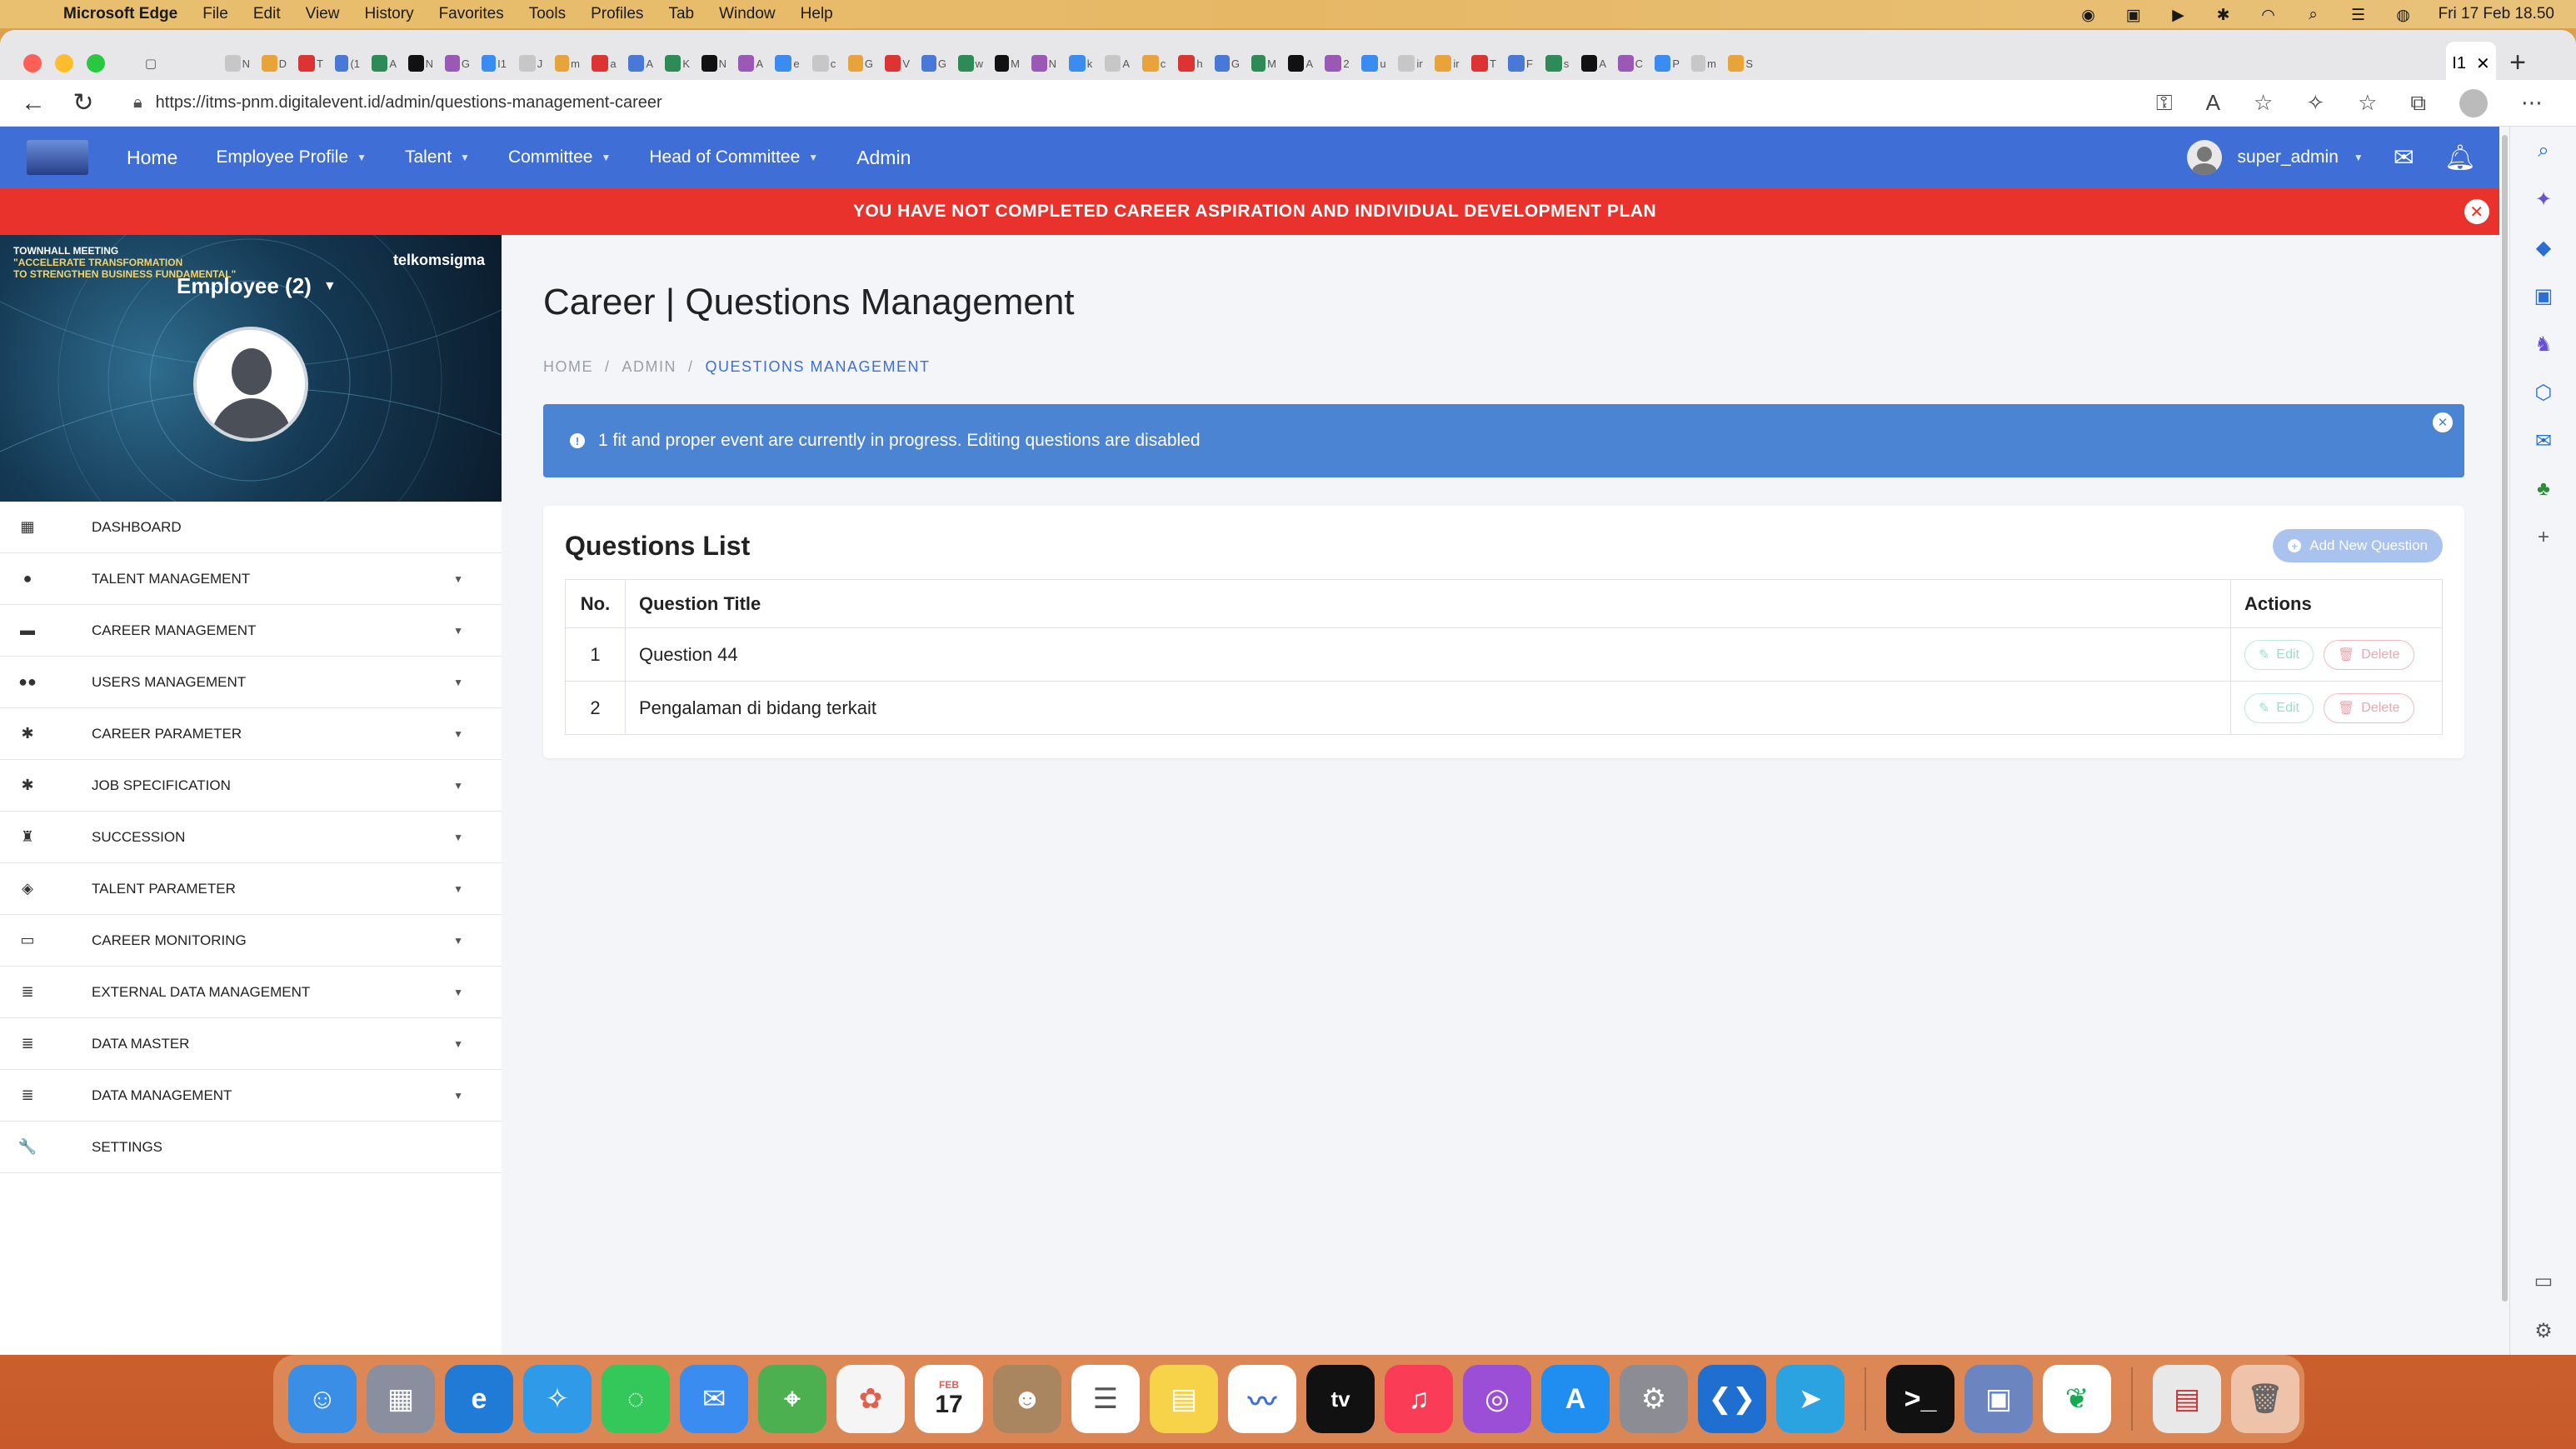 The image size is (2576, 1449). Describe the element at coordinates (2496, 14) in the screenshot. I see `menubar-clock: Fri 17 Feb 18.50` at that location.